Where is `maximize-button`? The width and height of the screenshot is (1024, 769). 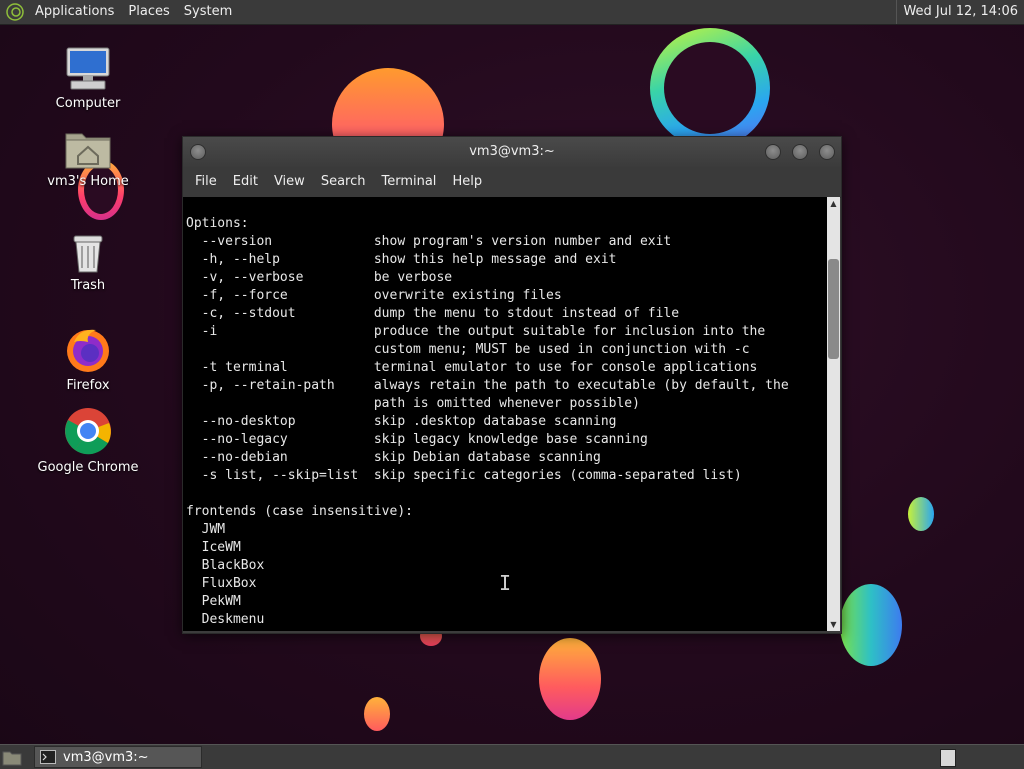 maximize-button is located at coordinates (800, 152).